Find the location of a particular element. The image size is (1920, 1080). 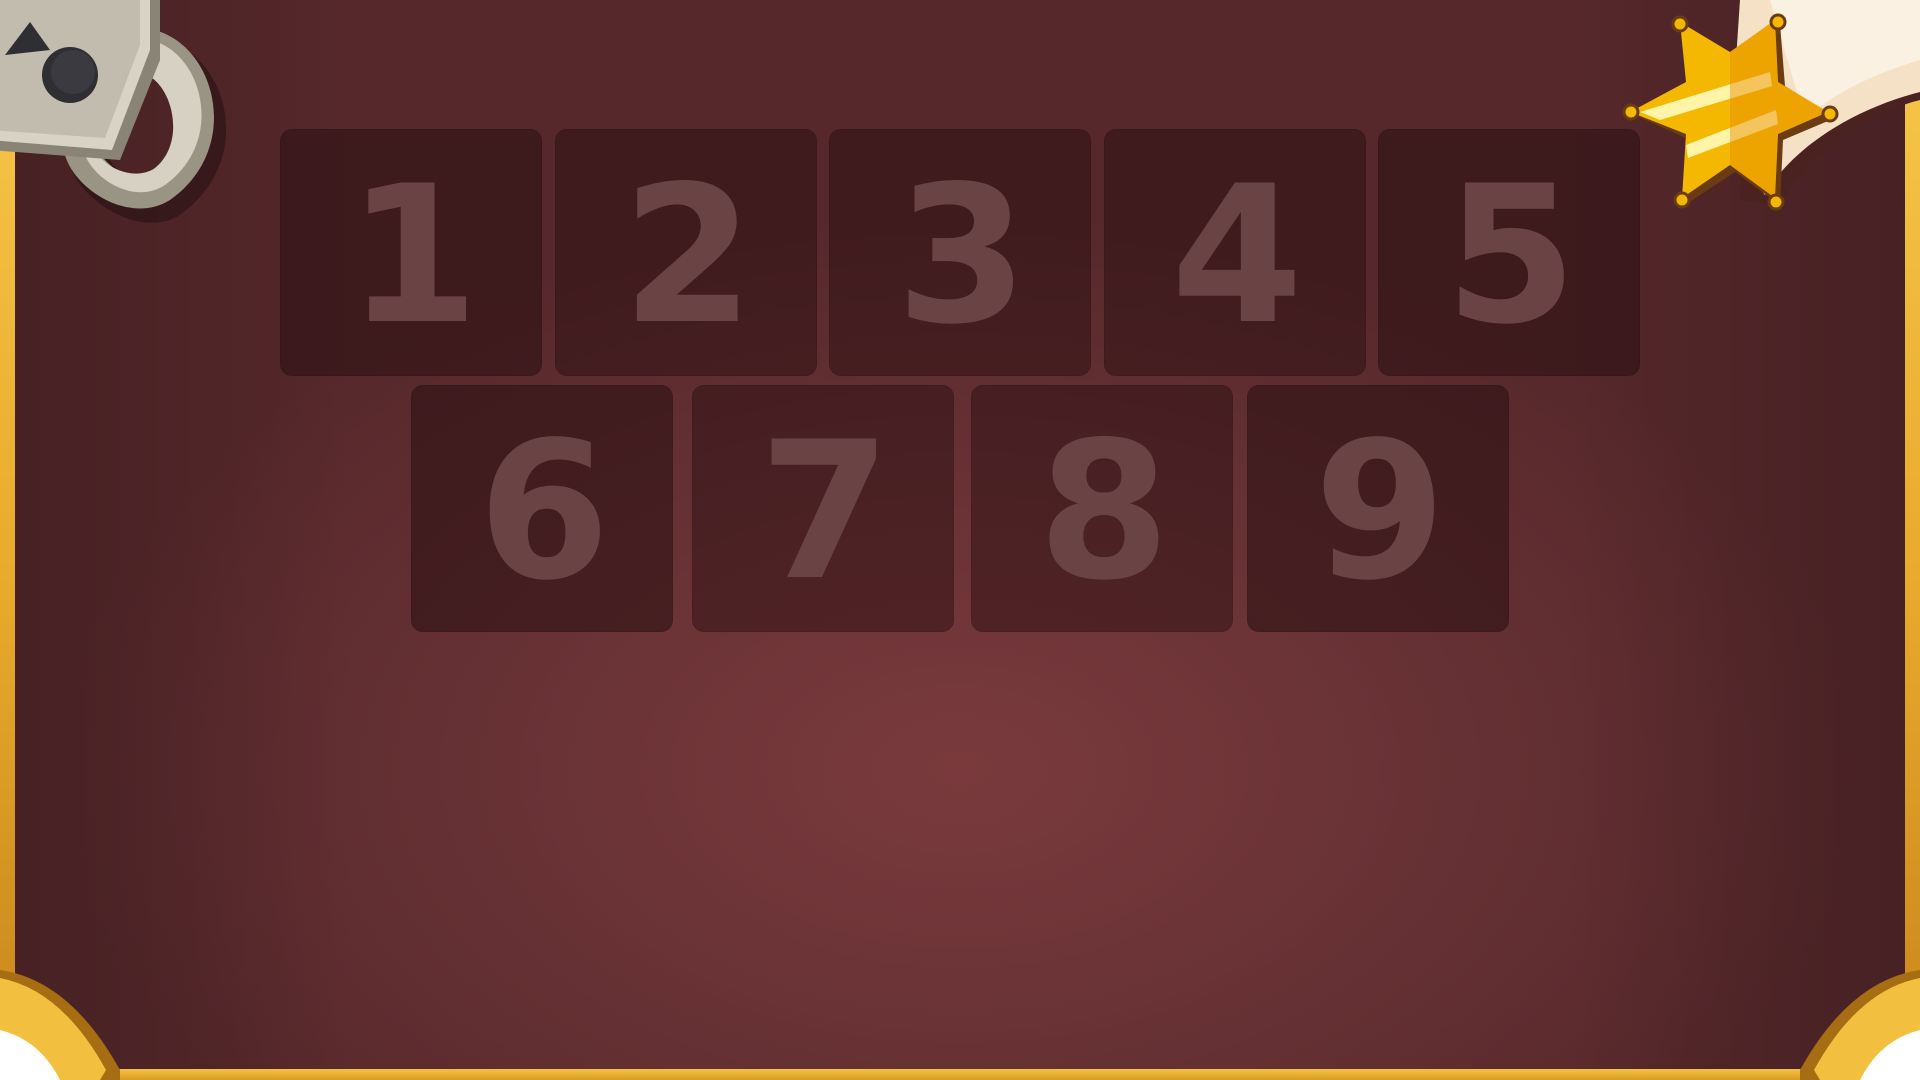

level-tile-8: 8 is located at coordinates (1102, 508).